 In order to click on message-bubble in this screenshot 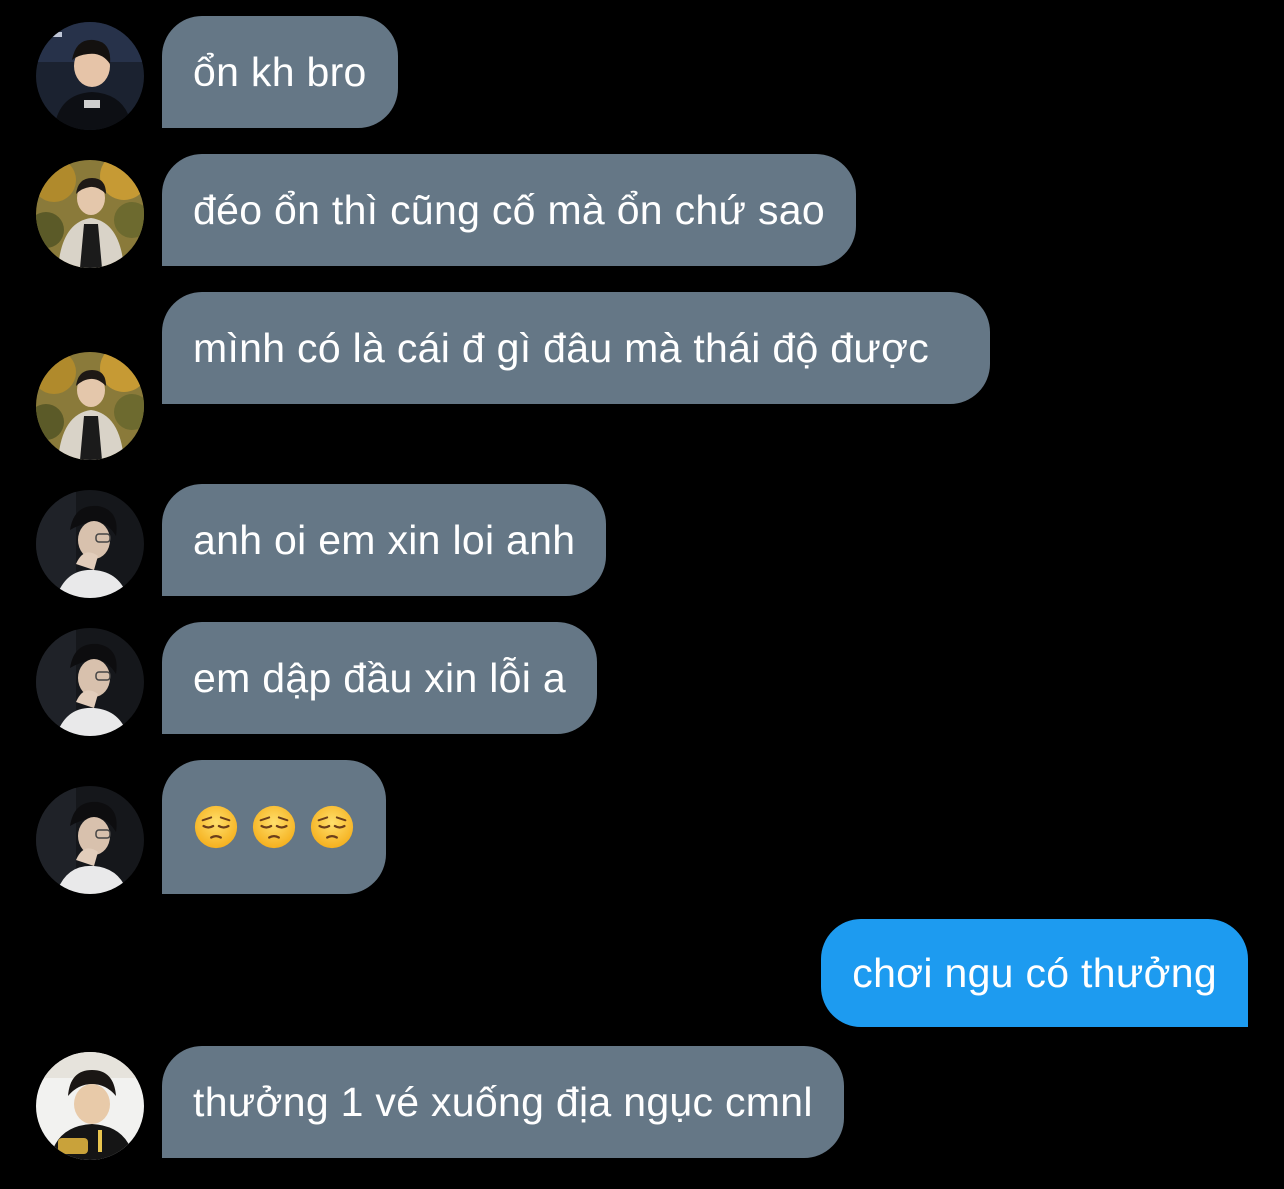, I will do `click(274, 827)`.